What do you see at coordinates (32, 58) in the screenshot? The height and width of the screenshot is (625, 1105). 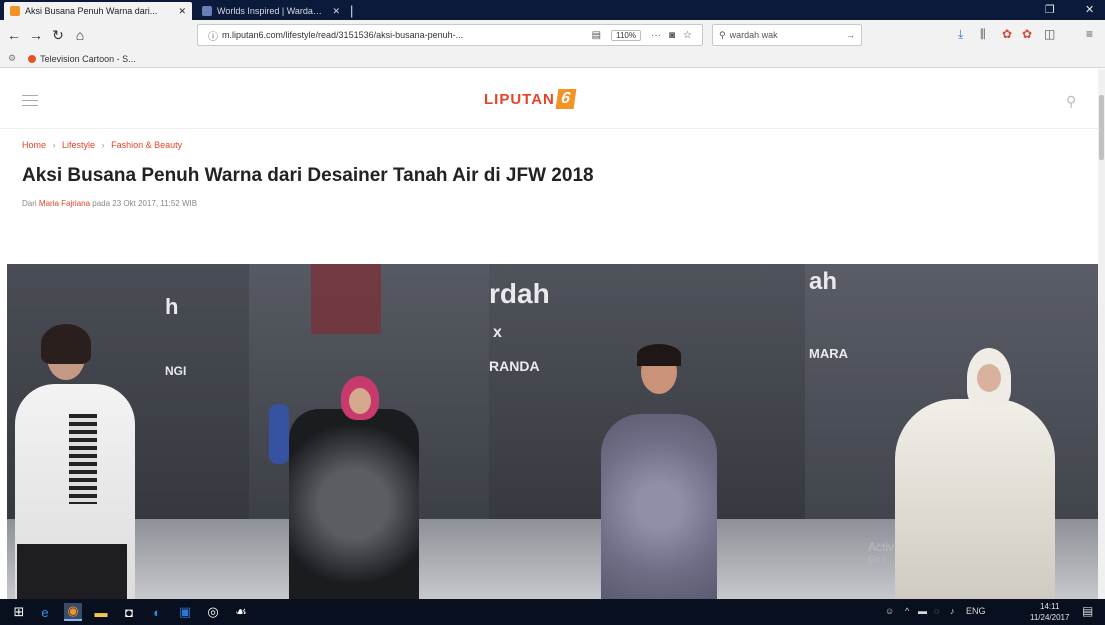 I see `bookmark-favicon-icon` at bounding box center [32, 58].